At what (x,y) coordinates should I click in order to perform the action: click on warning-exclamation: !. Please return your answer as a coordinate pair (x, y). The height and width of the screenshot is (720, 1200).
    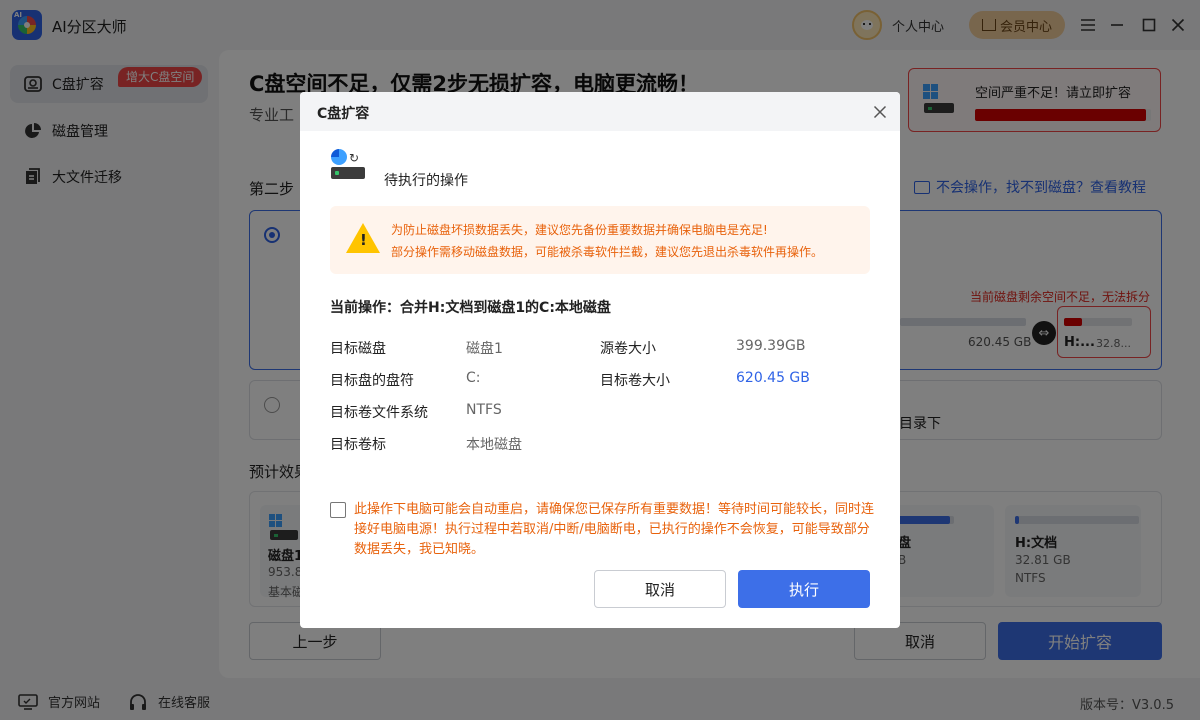
    Looking at the image, I should click on (363, 240).